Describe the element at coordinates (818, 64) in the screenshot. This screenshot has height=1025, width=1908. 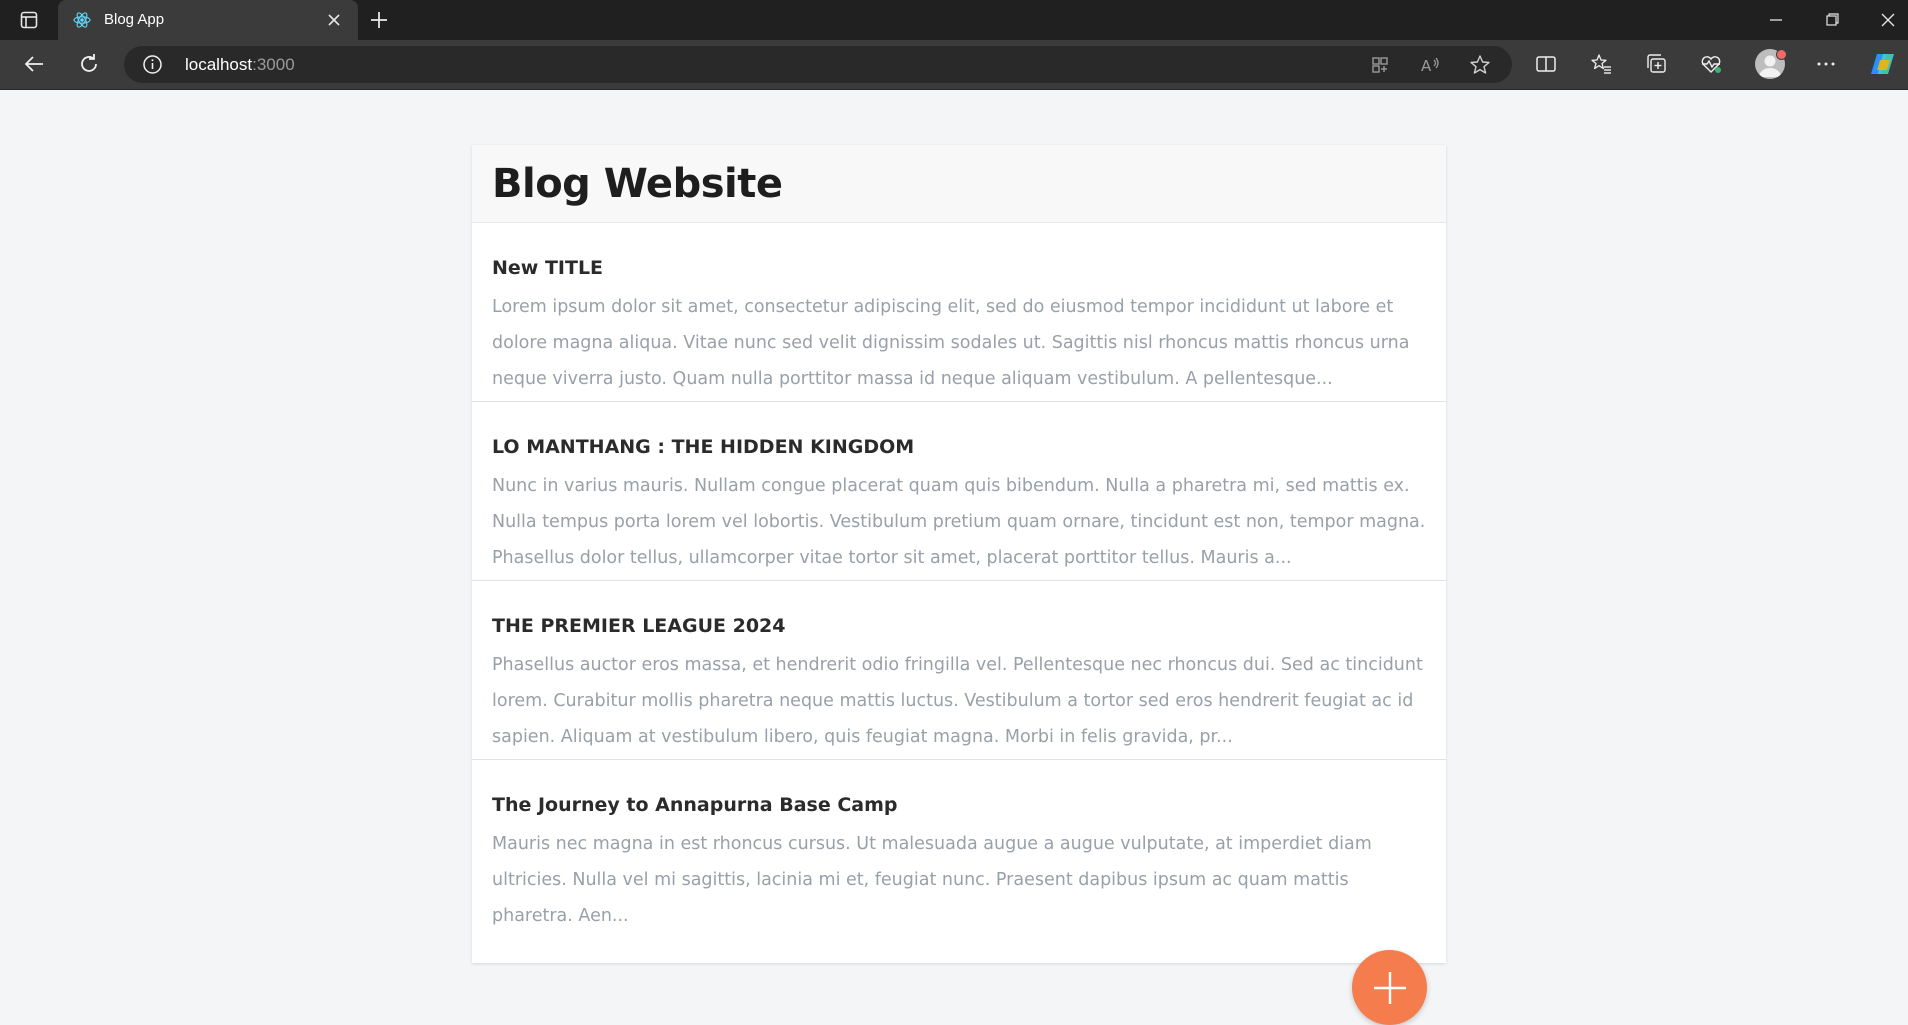
I see `address-bar: localhost:3000 A` at that location.